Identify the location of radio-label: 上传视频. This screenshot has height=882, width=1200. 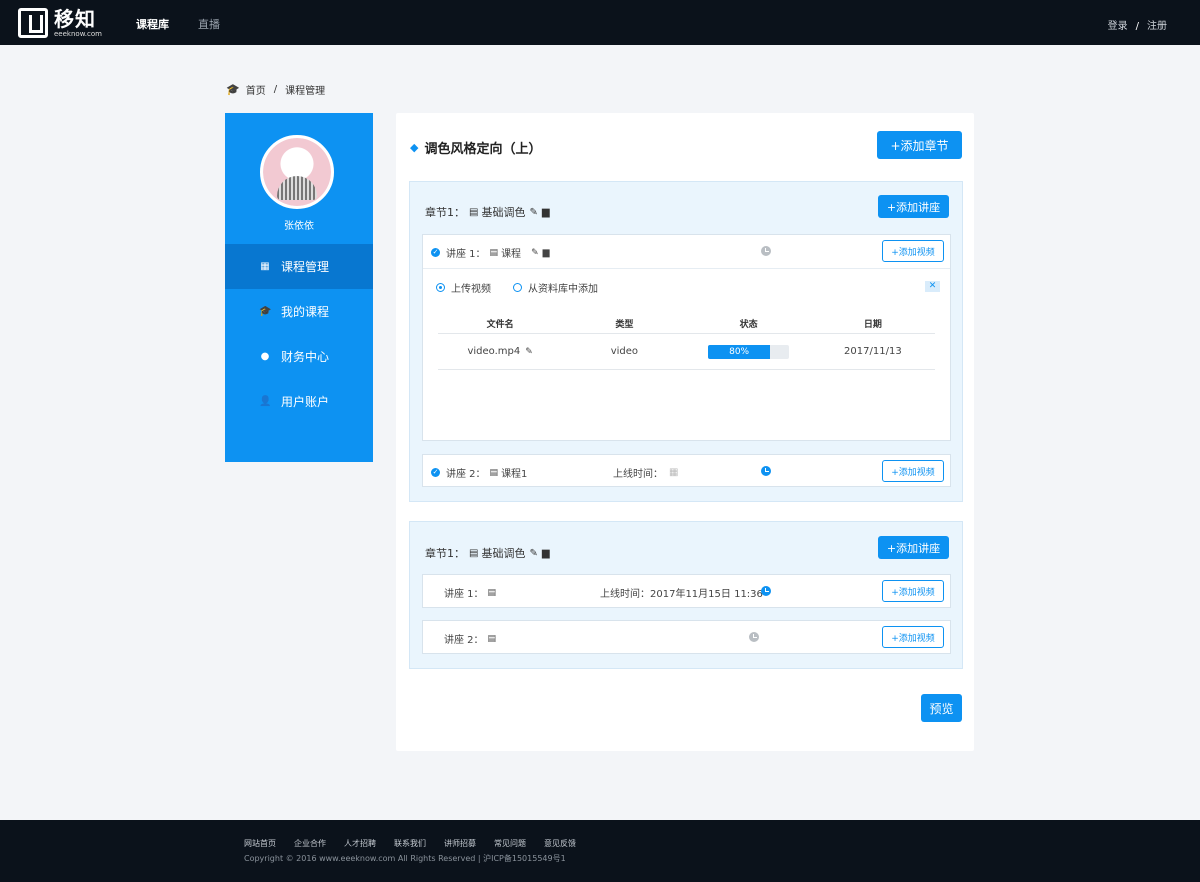
(471, 289).